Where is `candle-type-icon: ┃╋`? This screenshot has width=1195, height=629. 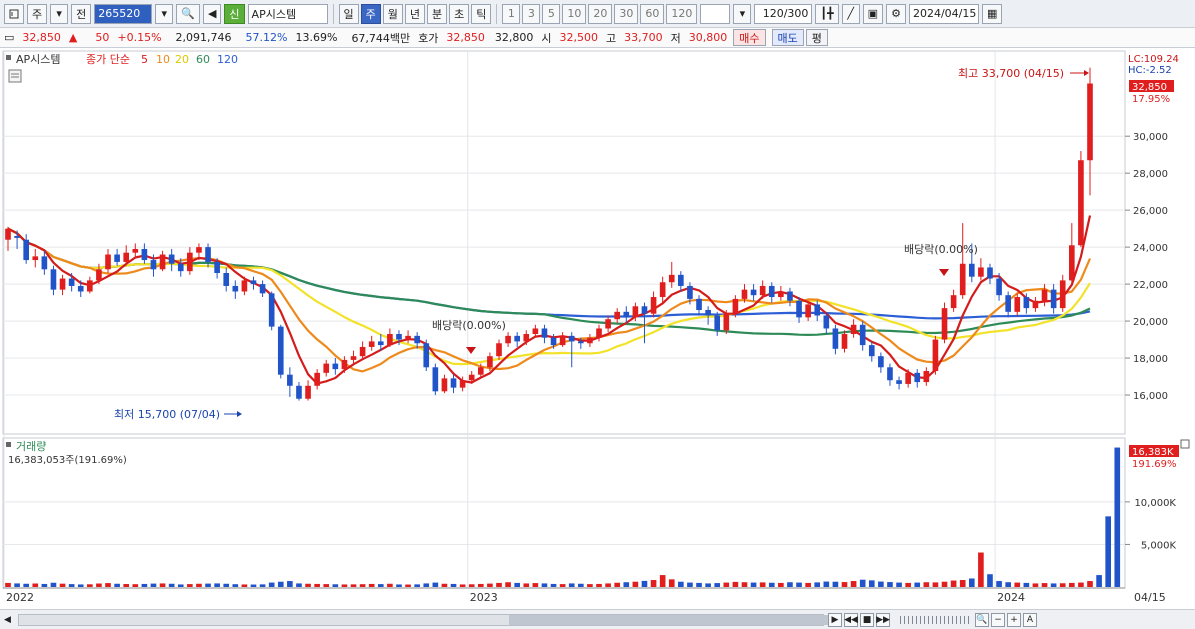
candle-type-icon: ┃╋ is located at coordinates (827, 13).